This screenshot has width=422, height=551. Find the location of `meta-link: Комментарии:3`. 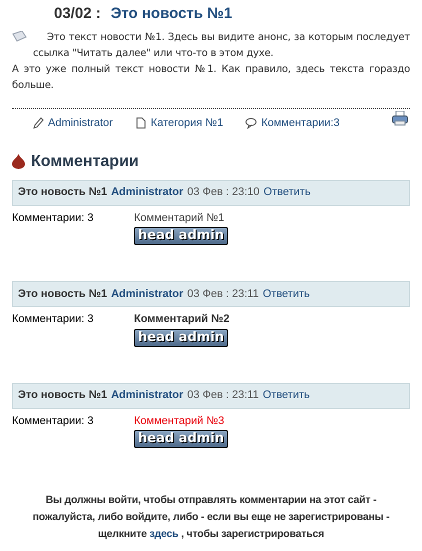

meta-link: Комментарии:3 is located at coordinates (300, 123).